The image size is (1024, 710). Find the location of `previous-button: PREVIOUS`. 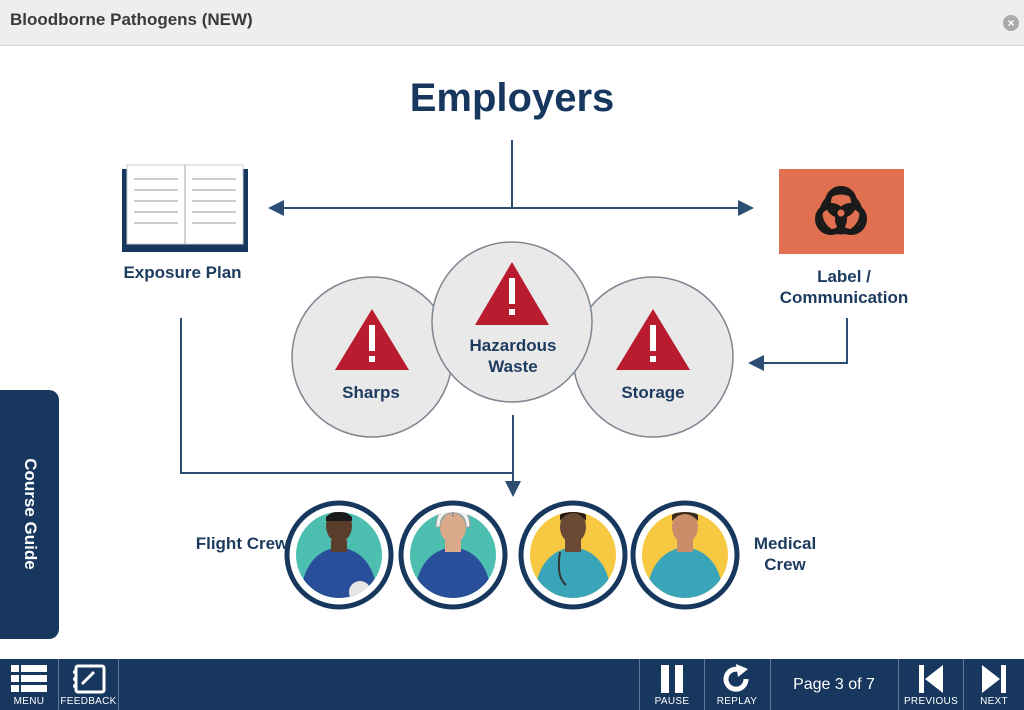

previous-button: PREVIOUS is located at coordinates (931, 684).